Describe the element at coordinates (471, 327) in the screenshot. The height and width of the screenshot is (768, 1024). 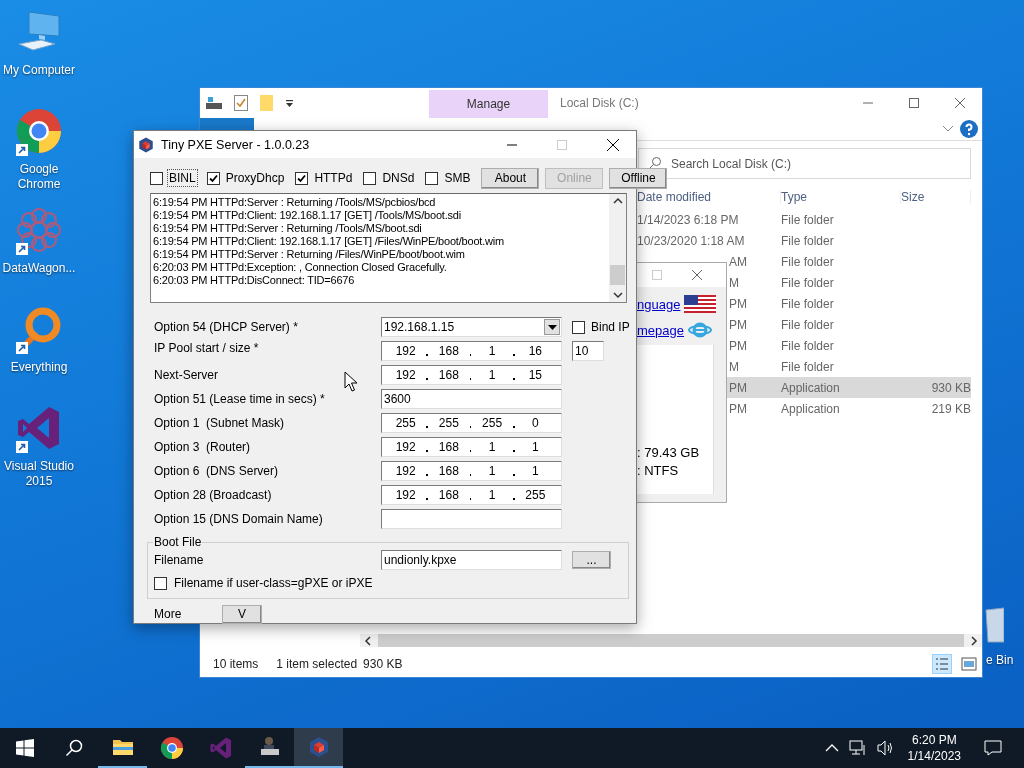
I see `dropdown-field: 192.168.1.15` at that location.